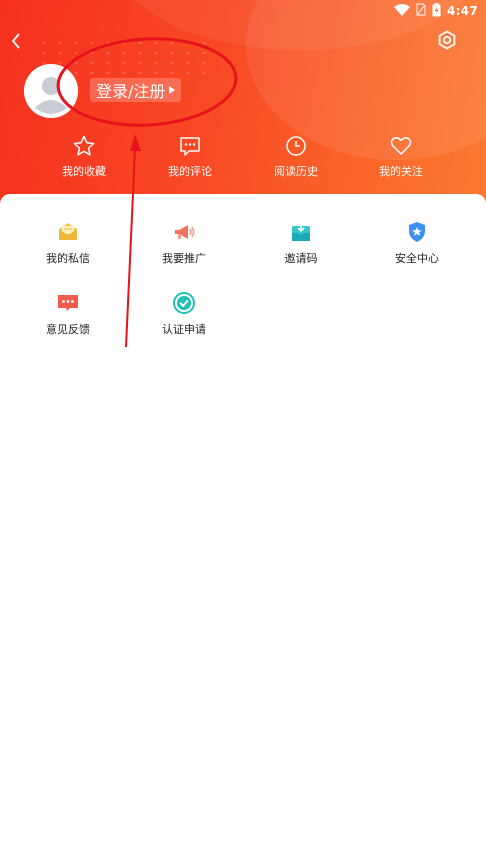 The image size is (486, 865). I want to click on quick-link-comments: 我的评论, so click(190, 156).